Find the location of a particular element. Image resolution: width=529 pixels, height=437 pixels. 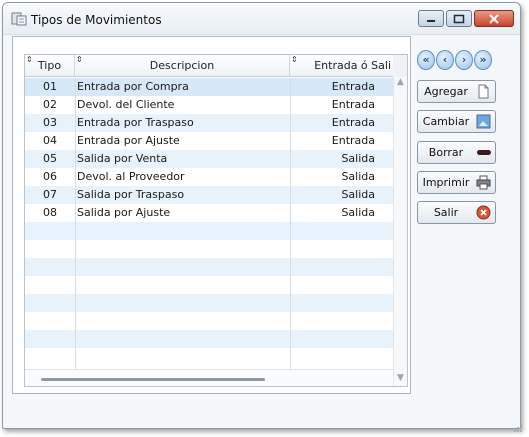

first-record-button: « is located at coordinates (426, 60).